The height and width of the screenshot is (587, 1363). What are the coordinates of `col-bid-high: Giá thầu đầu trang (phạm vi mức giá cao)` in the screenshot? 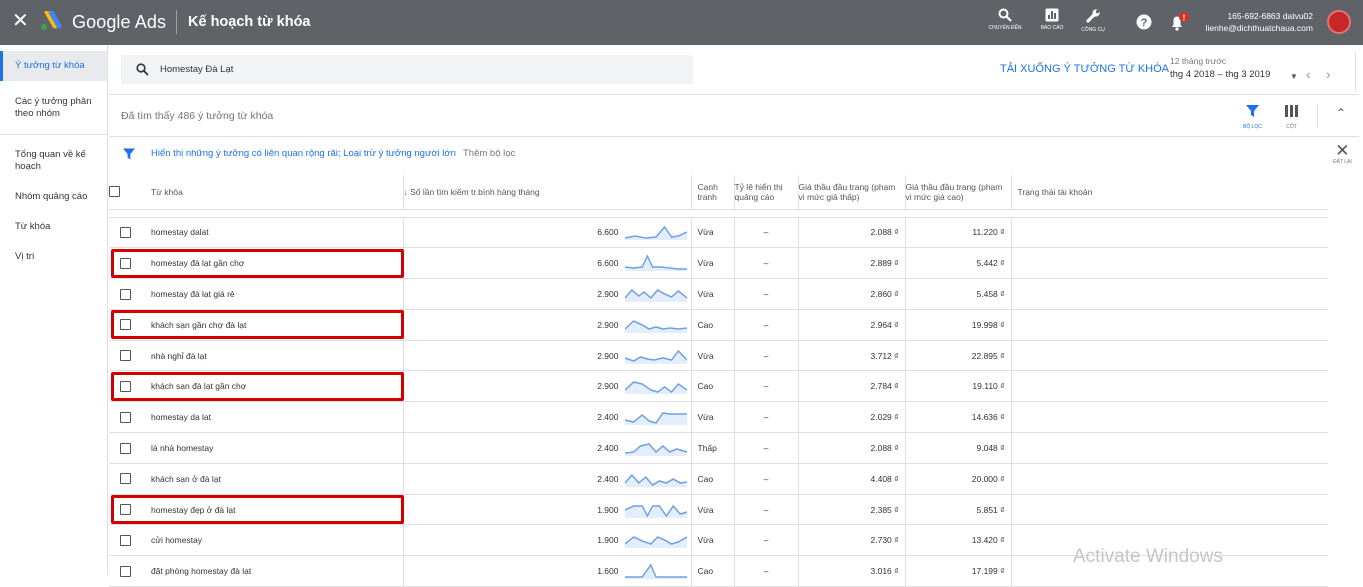 It's located at (958, 192).